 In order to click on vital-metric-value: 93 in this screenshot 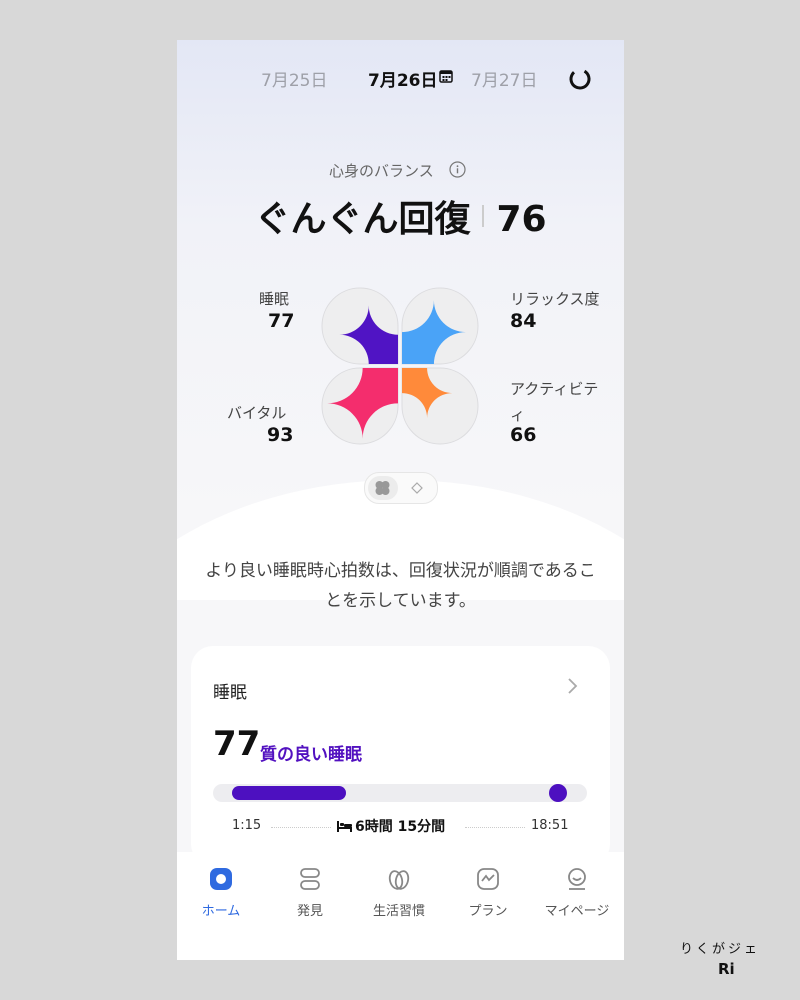, I will do `click(280, 435)`.